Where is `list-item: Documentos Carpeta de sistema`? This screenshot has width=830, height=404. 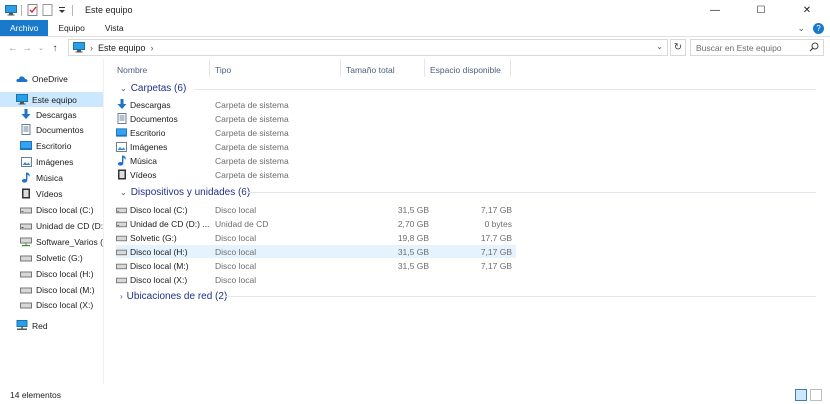
list-item: Documentos Carpeta de sistema is located at coordinates (316, 118).